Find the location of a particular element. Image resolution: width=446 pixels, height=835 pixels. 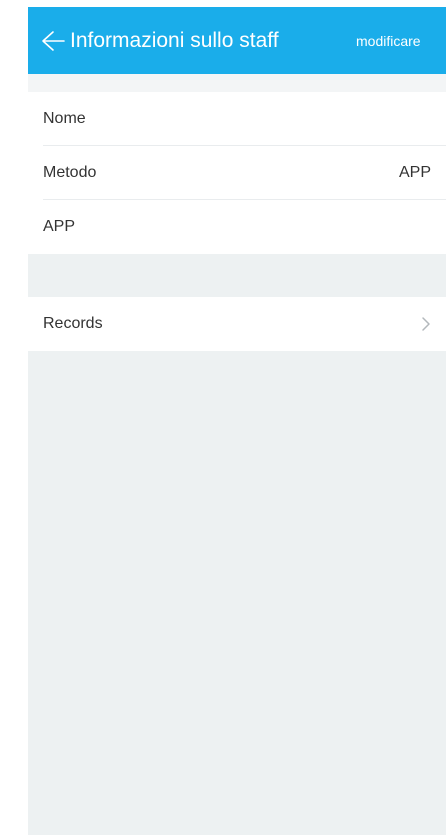

records-group: Records is located at coordinates (237, 324).